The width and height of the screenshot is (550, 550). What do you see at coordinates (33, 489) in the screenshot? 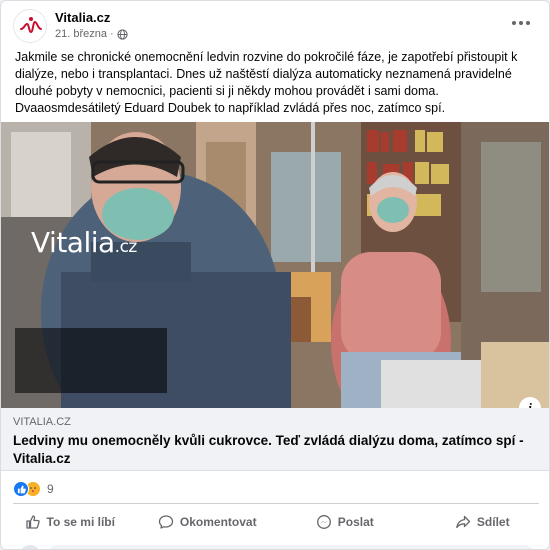
I see `reaction-summary: 9` at bounding box center [33, 489].